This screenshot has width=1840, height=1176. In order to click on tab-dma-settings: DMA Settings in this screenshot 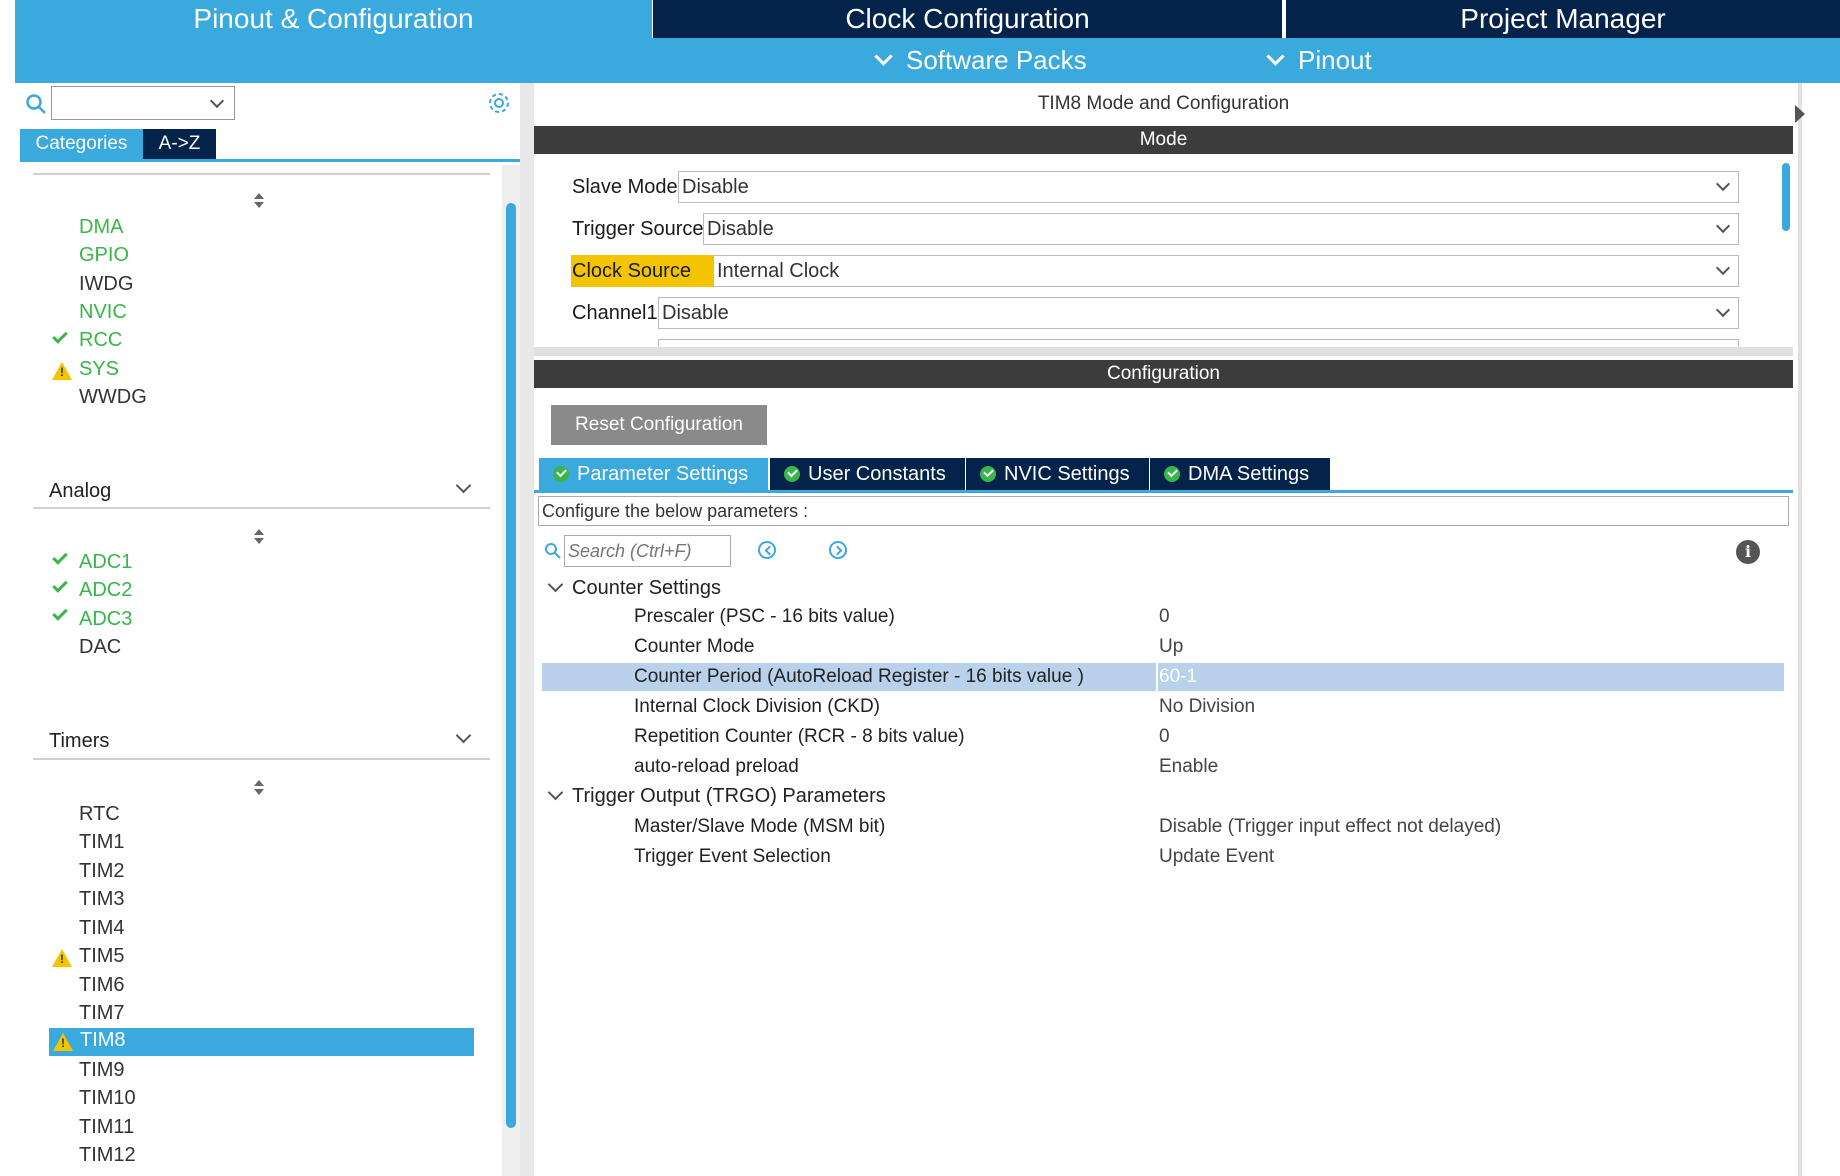, I will do `click(1240, 474)`.